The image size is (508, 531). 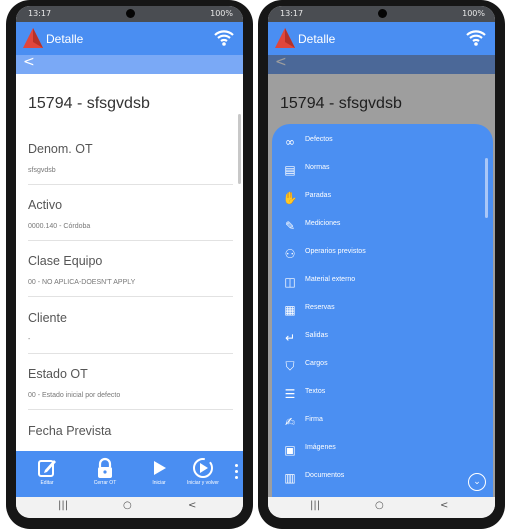 I want to click on menu-item-label: Salidas, so click(x=316, y=335).